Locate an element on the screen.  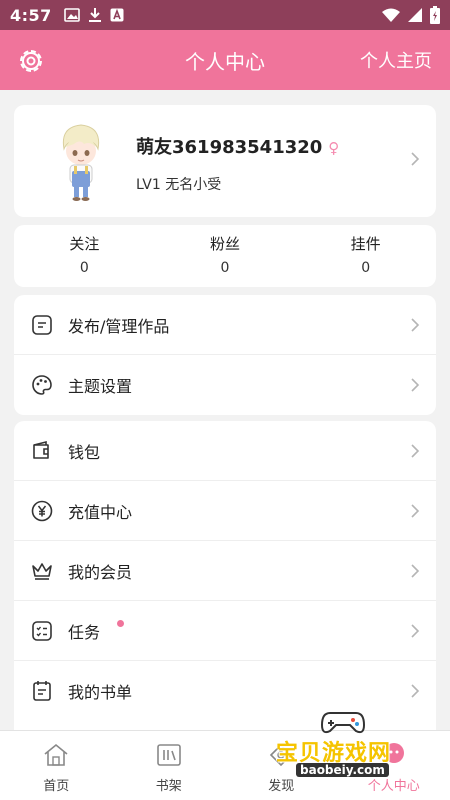
stat-label: 关注 is located at coordinates (84, 244).